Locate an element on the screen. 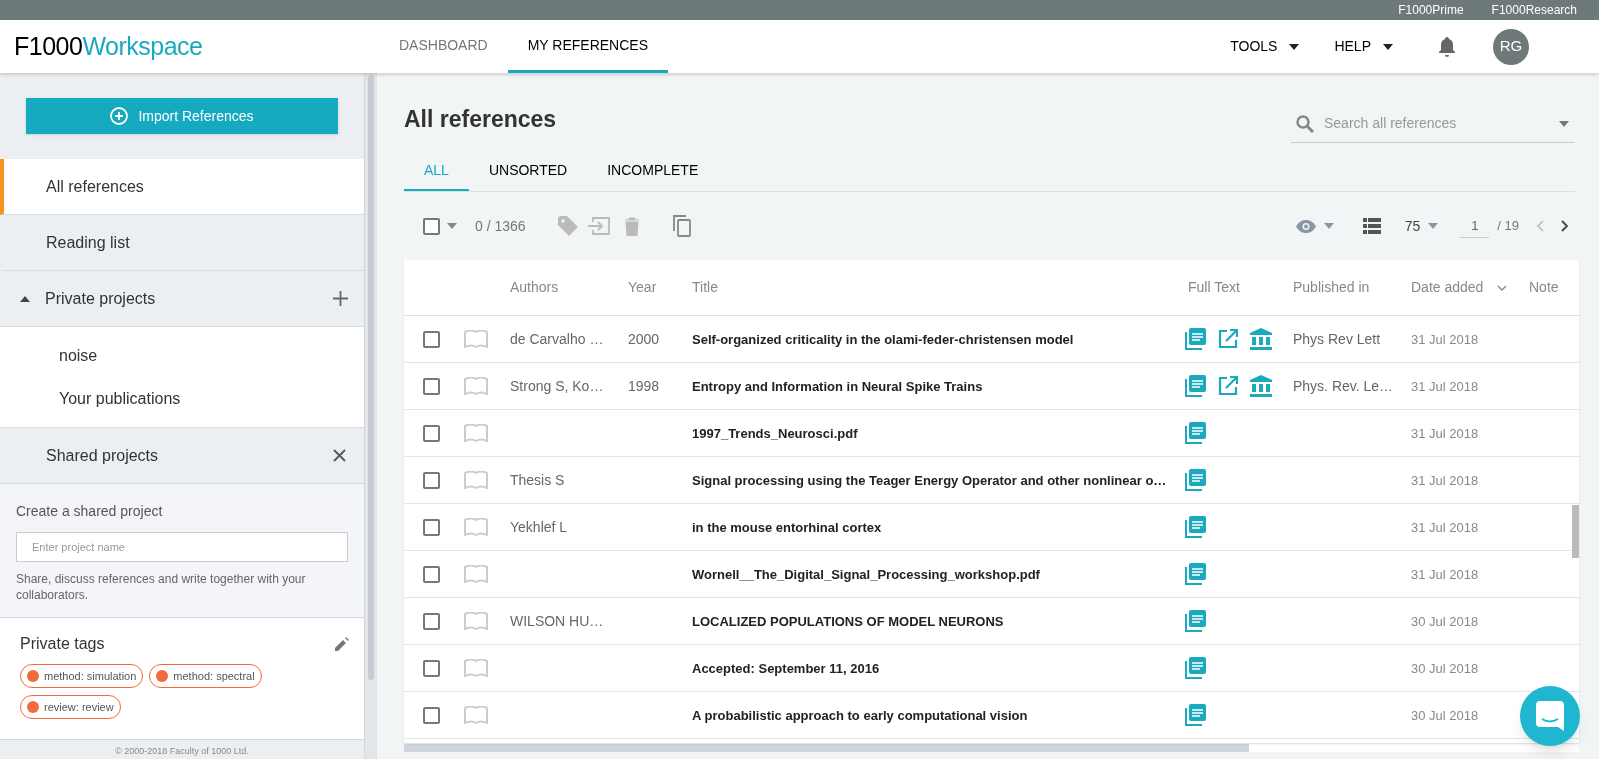  column-header: Full Text is located at coordinates (1238, 287).